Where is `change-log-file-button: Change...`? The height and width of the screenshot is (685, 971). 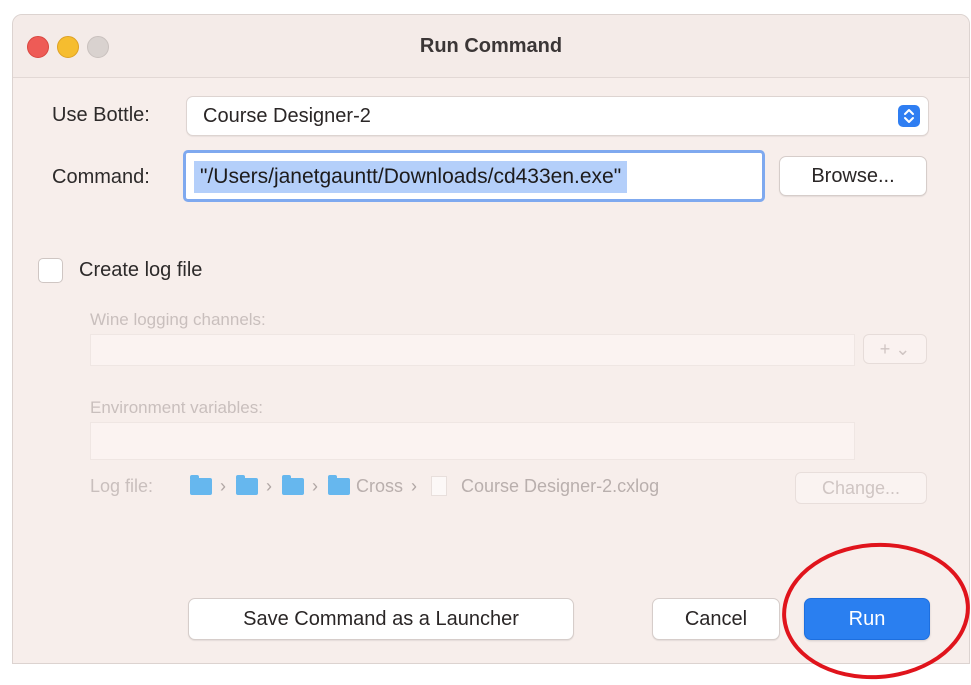 change-log-file-button: Change... is located at coordinates (861, 488).